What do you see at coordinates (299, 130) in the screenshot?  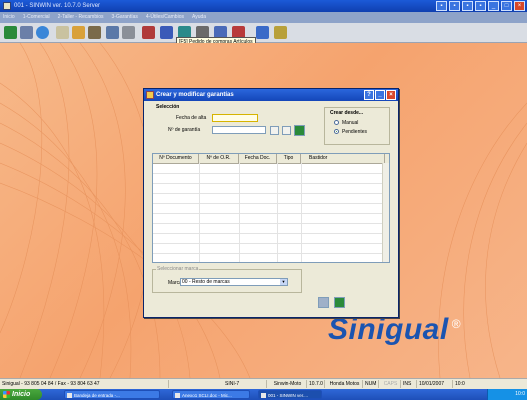 I see `accept-icon` at bounding box center [299, 130].